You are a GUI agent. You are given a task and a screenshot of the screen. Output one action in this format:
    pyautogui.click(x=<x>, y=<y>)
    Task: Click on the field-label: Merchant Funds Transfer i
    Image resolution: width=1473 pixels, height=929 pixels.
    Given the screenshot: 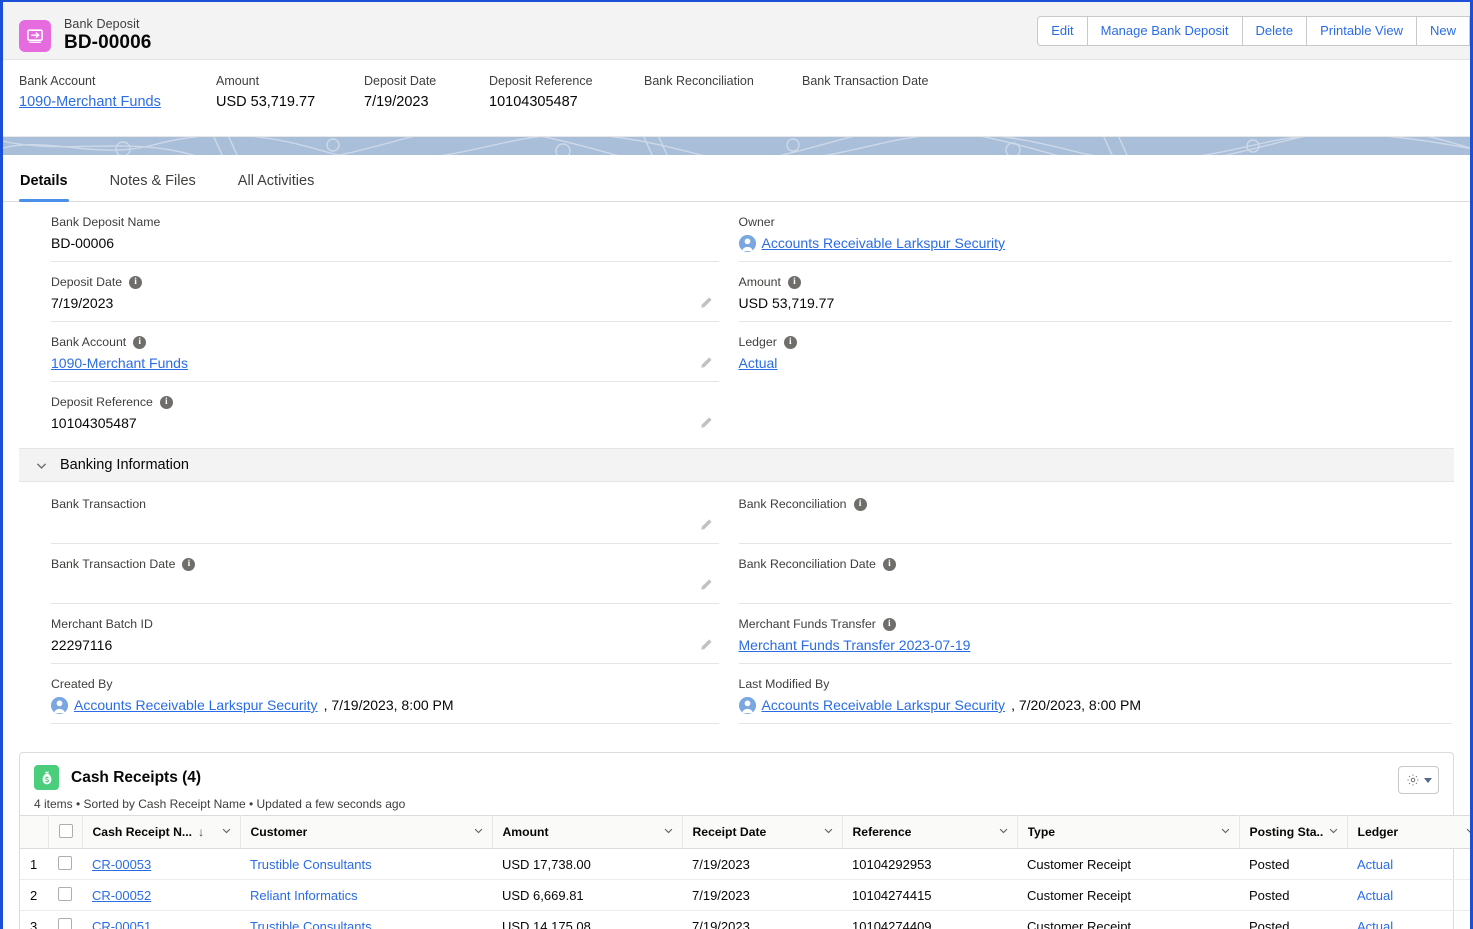 What is the action you would take?
    pyautogui.click(x=1079, y=624)
    